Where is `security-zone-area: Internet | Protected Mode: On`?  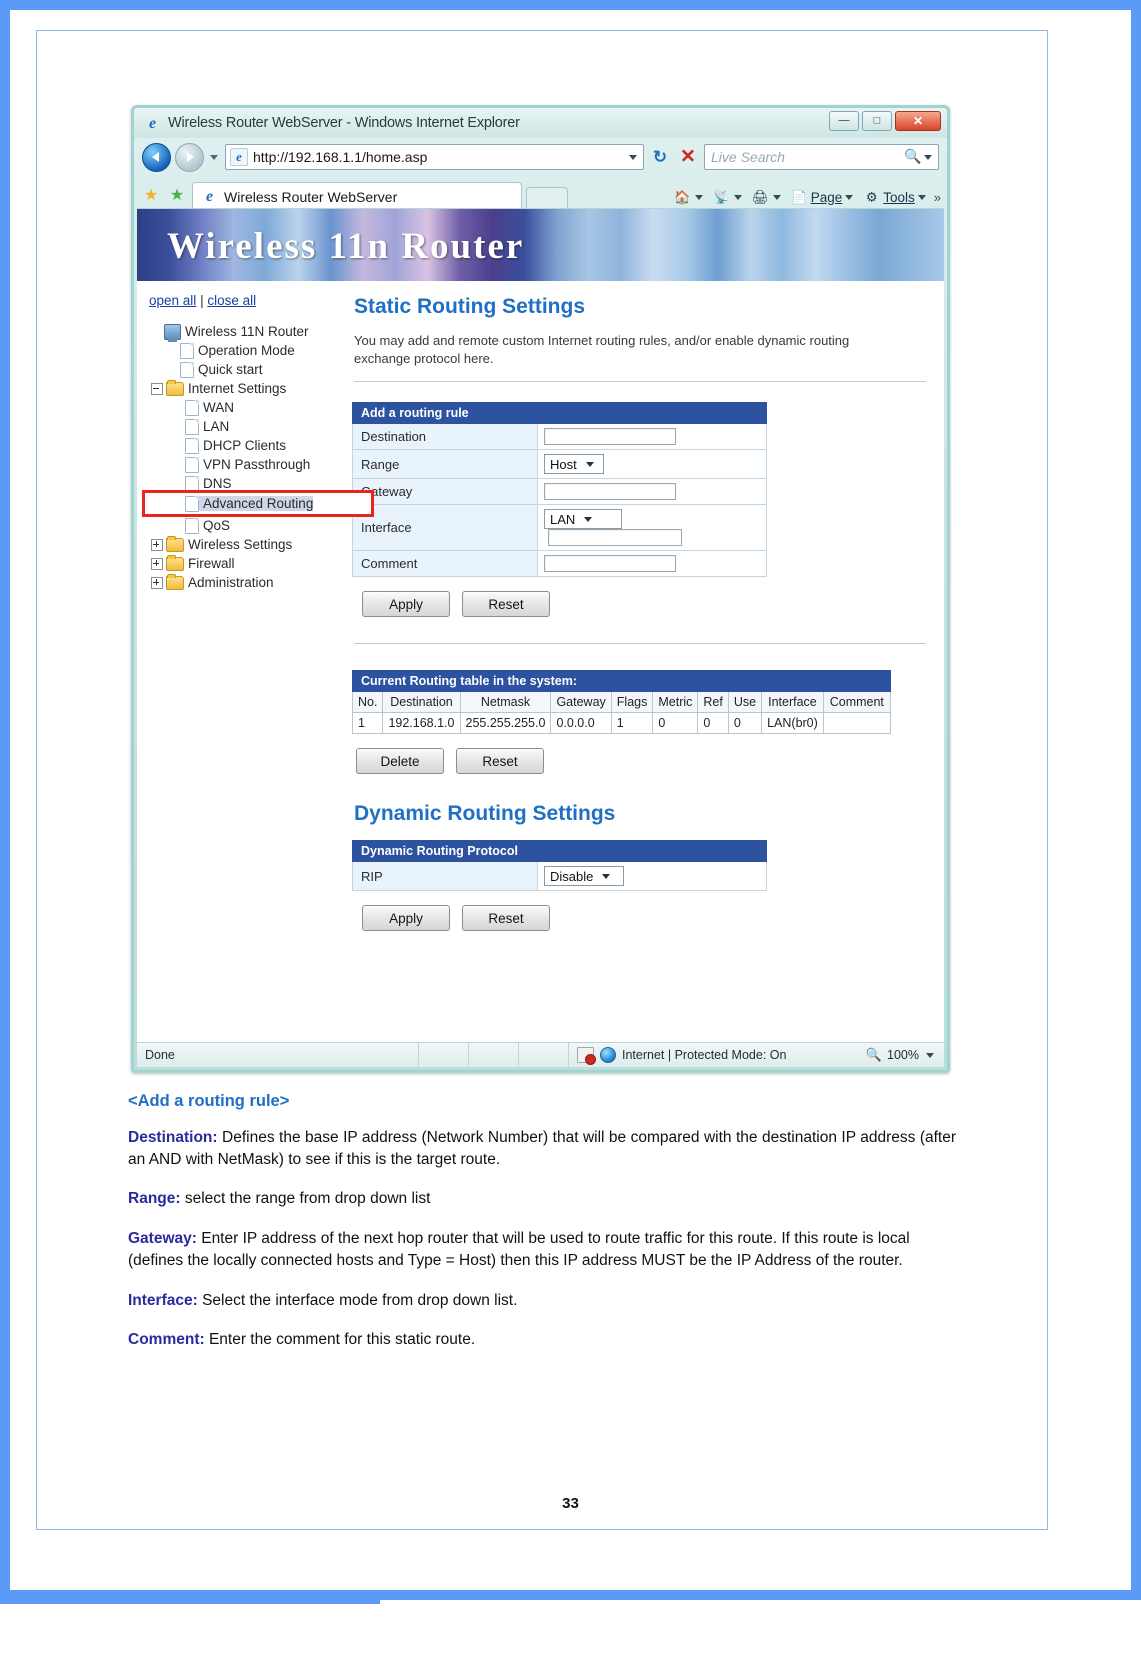
security-zone-area: Internet | Protected Mode: On is located at coordinates (693, 1056).